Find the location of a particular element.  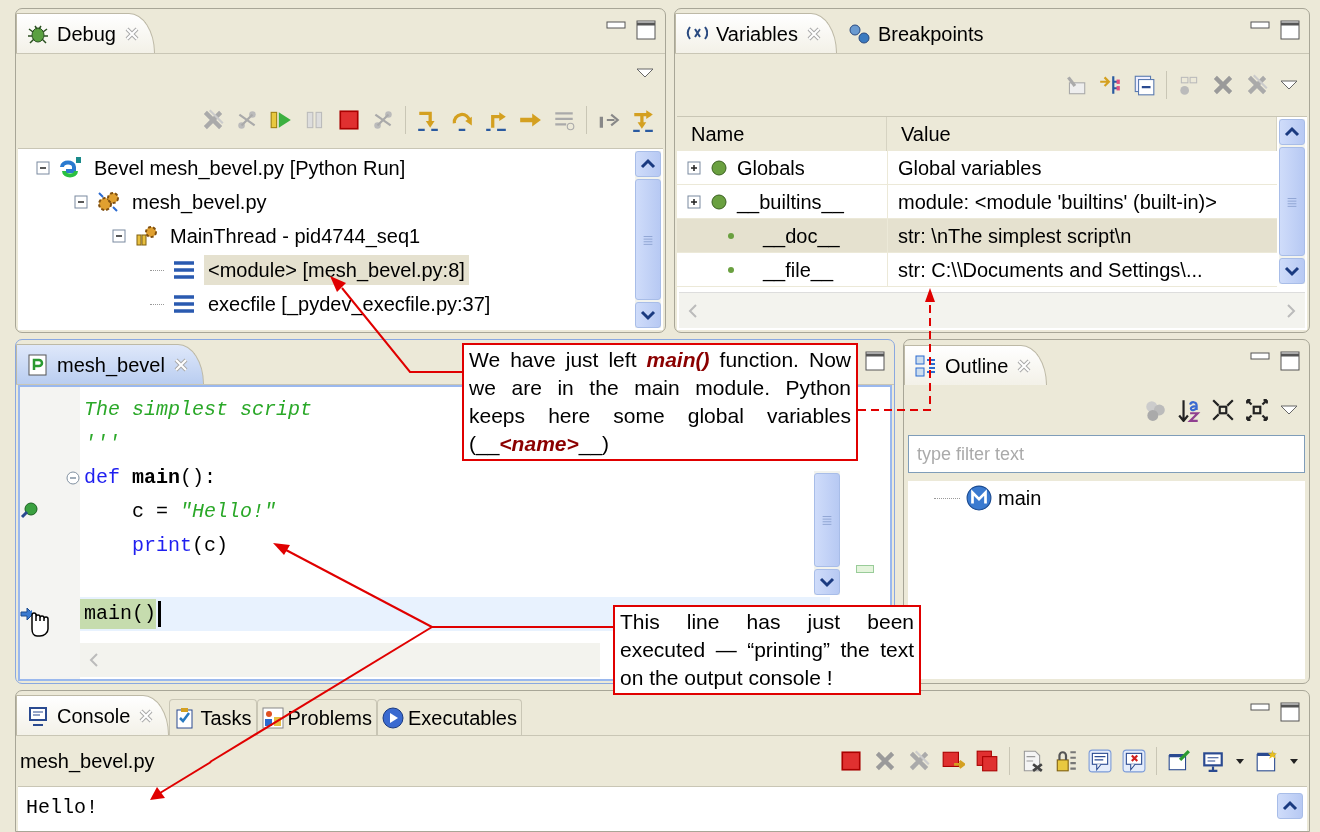

view-tab: mesh_bevel is located at coordinates (110, 364).